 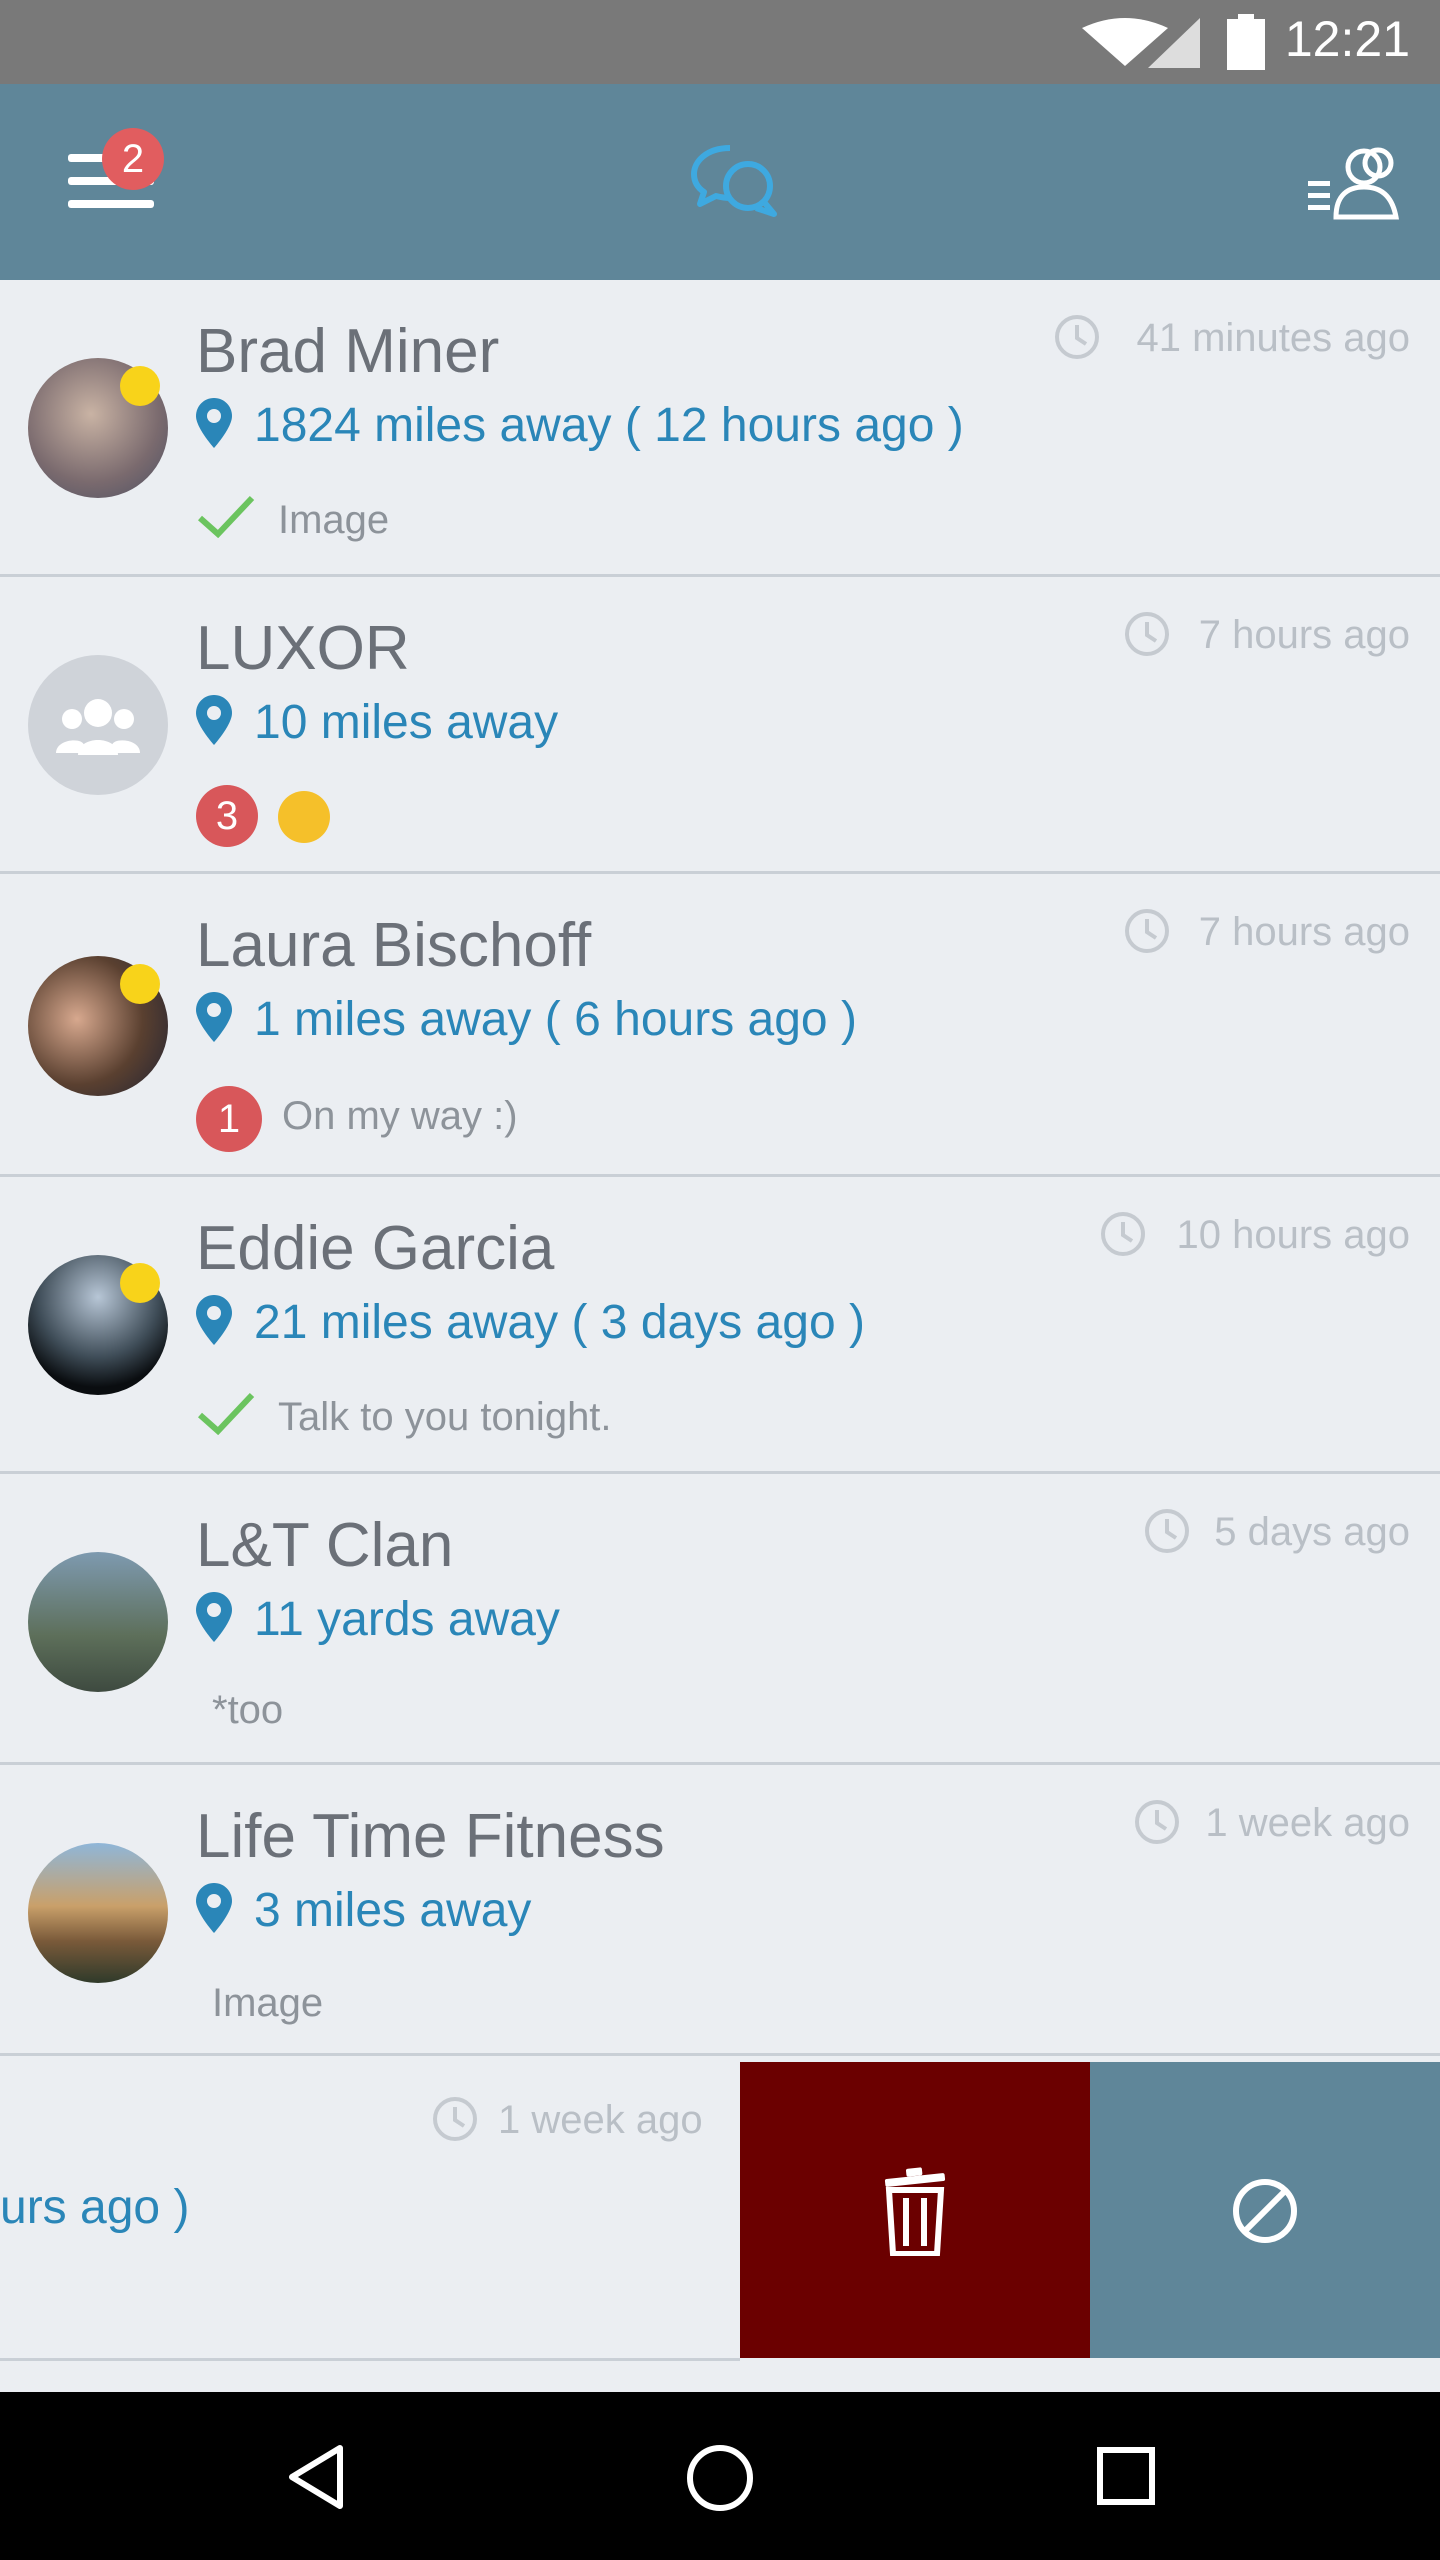 What do you see at coordinates (303, 648) in the screenshot?
I see `contact-name: LUXOR` at bounding box center [303, 648].